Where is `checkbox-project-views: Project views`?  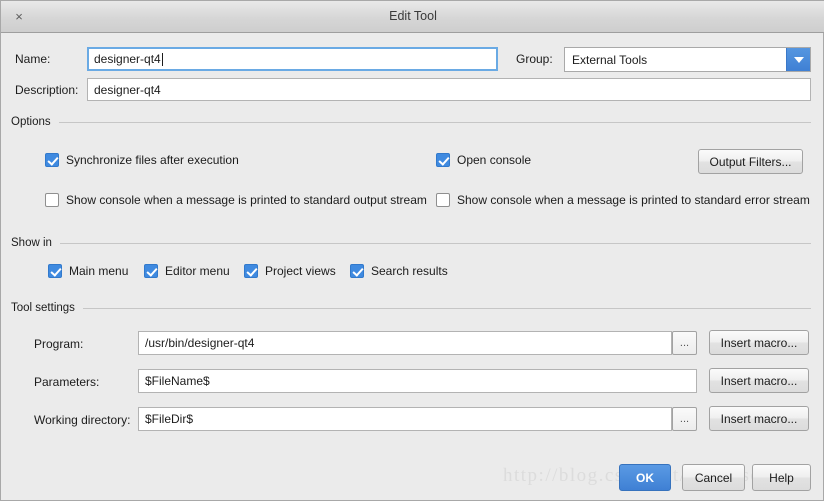 checkbox-project-views: Project views is located at coordinates (290, 271).